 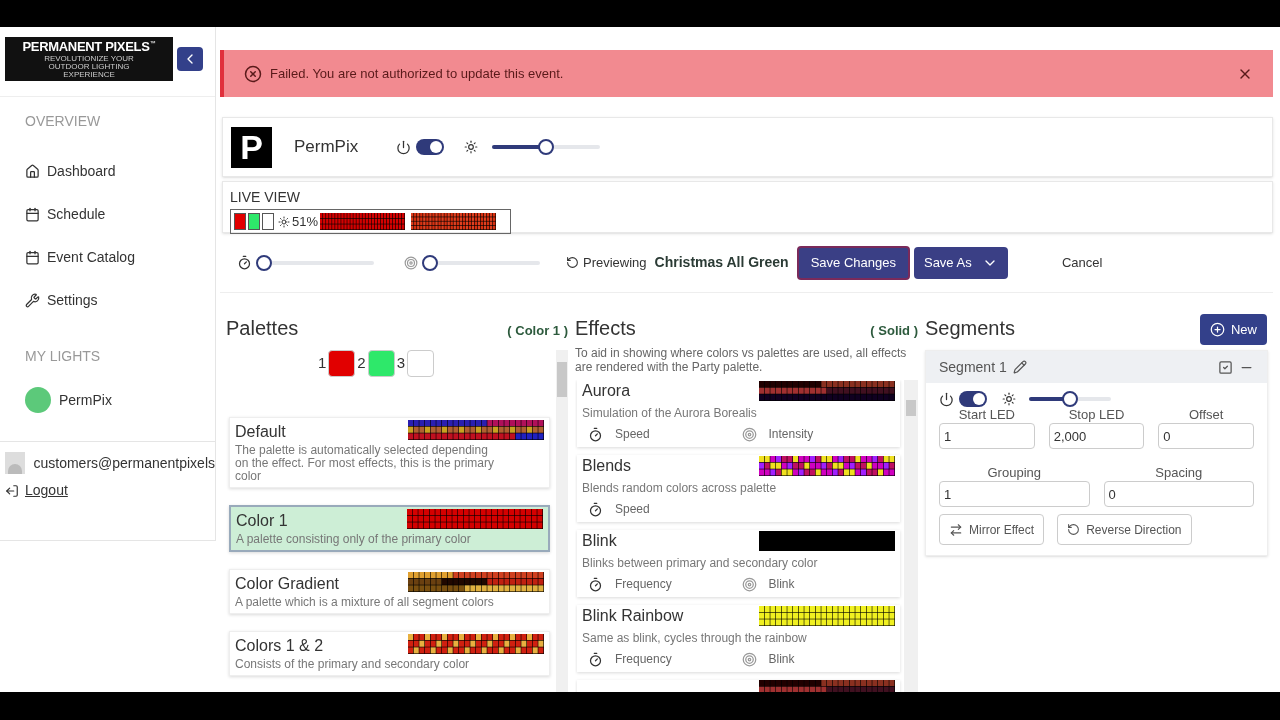 I want to click on brightness-value: 51%, so click(x=305, y=221).